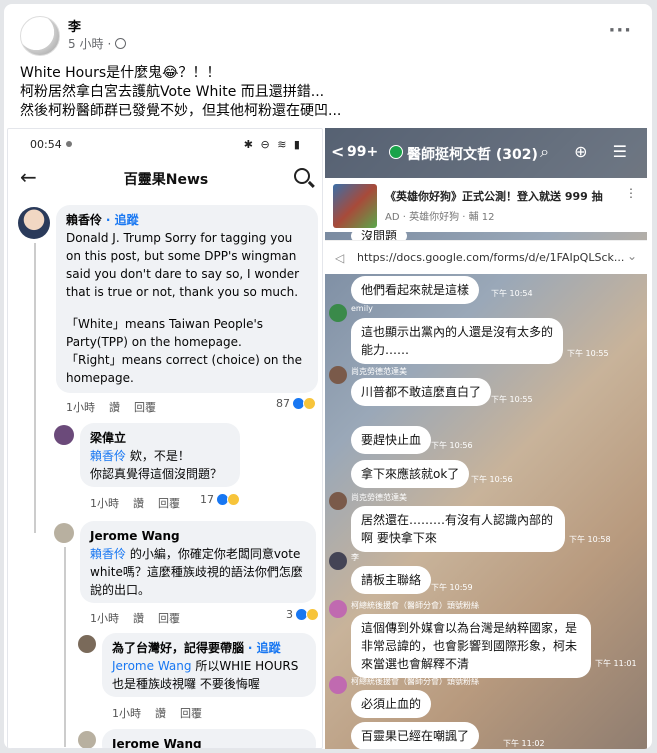 The image size is (657, 753). What do you see at coordinates (410, 474) in the screenshot?
I see `chat-message: 拿下來應該就ok了` at bounding box center [410, 474].